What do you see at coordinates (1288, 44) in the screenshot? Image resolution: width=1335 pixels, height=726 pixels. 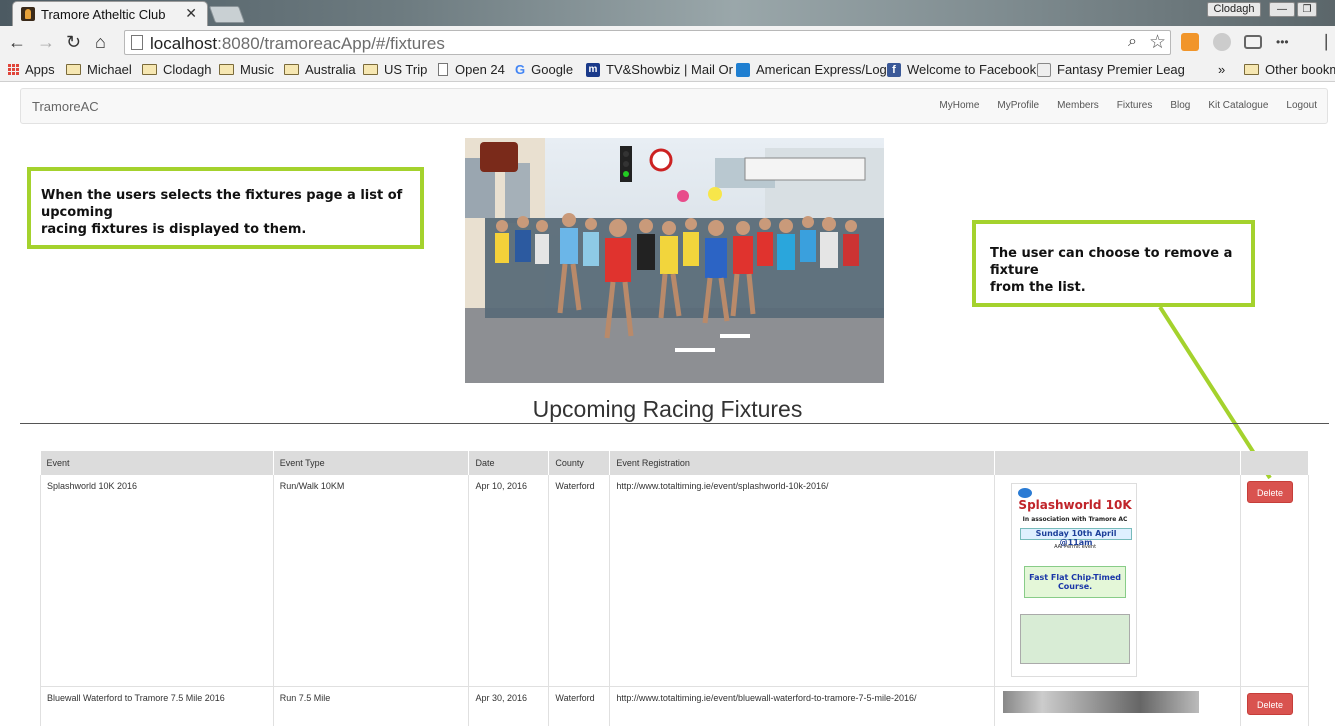 I see `extension-more-icon: •••` at bounding box center [1288, 44].